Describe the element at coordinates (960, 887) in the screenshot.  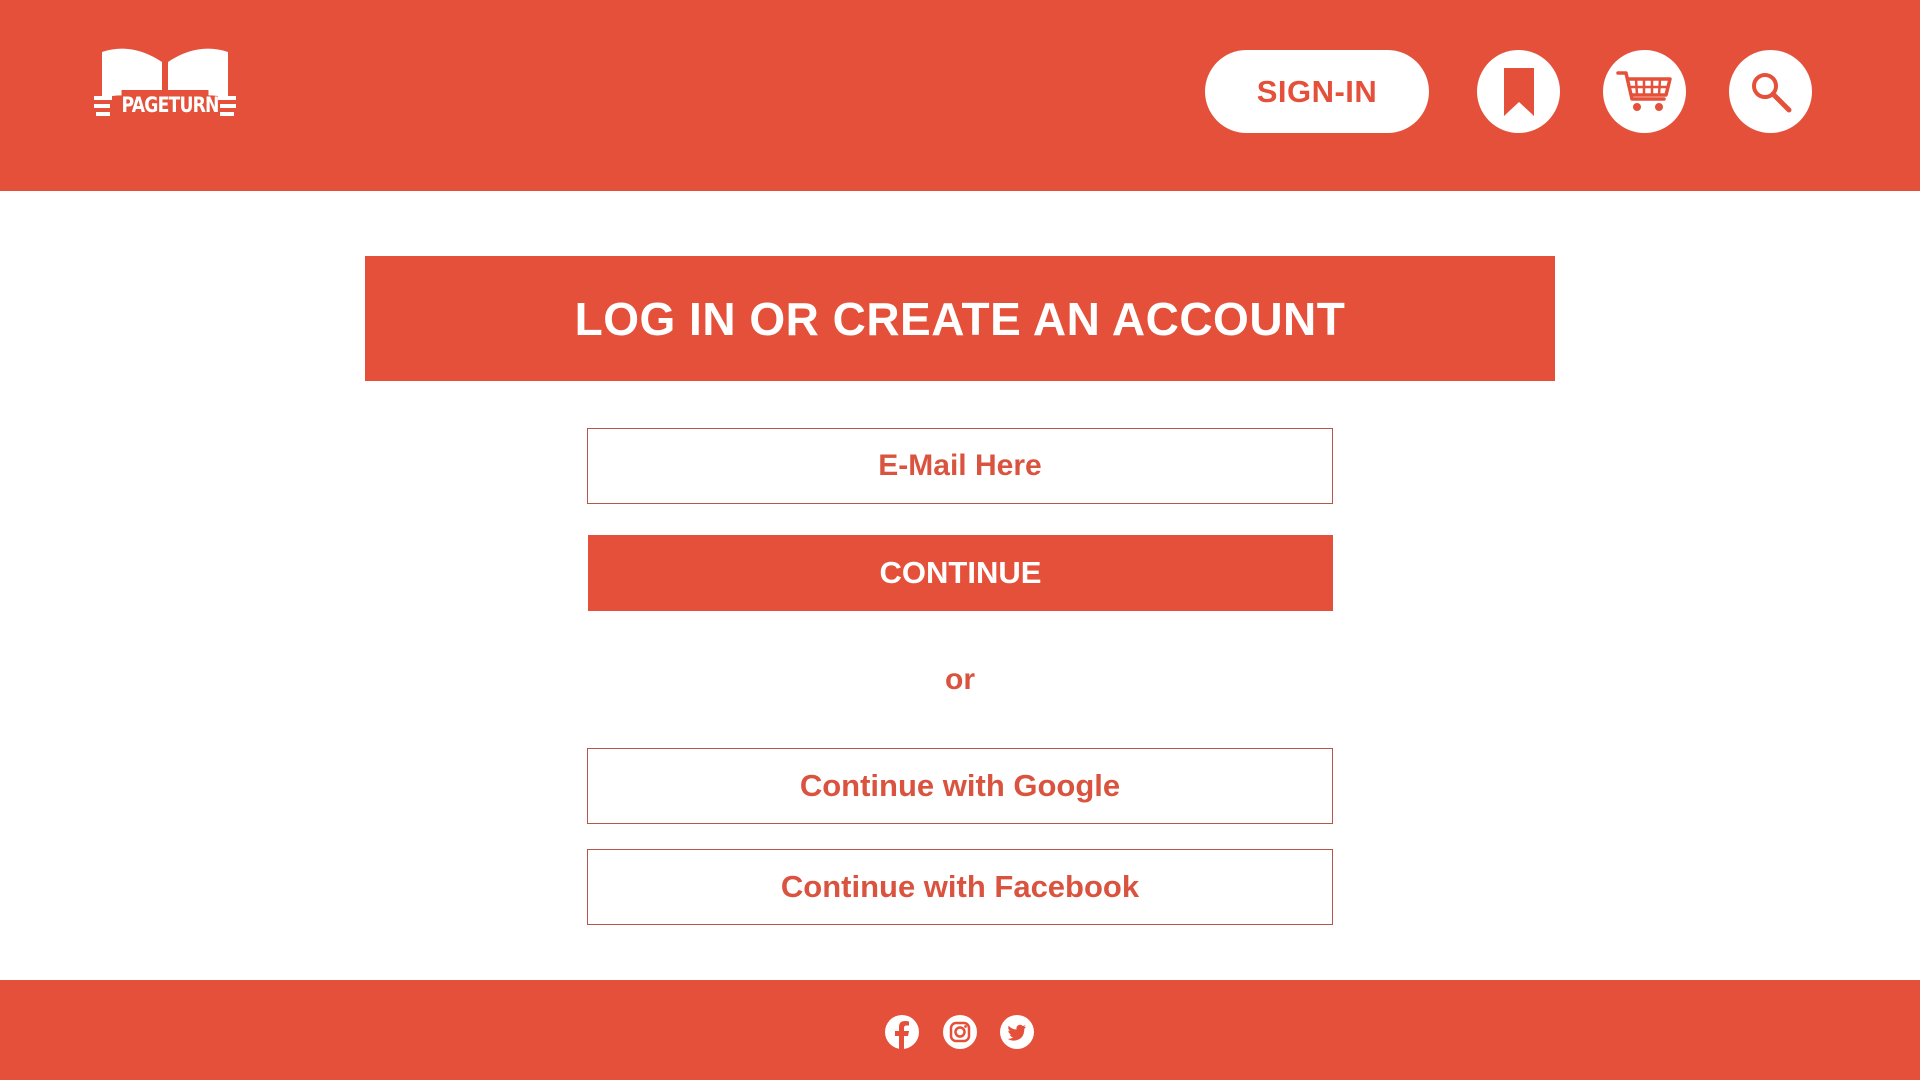
I see `continue-with-facebook-button: Continue with Facebook` at that location.